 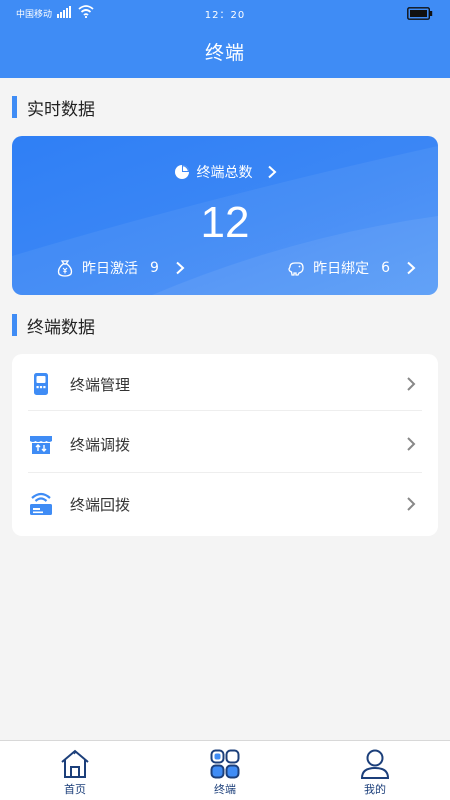 I want to click on nav-tab-terminal: 终端, so click(x=225, y=770).